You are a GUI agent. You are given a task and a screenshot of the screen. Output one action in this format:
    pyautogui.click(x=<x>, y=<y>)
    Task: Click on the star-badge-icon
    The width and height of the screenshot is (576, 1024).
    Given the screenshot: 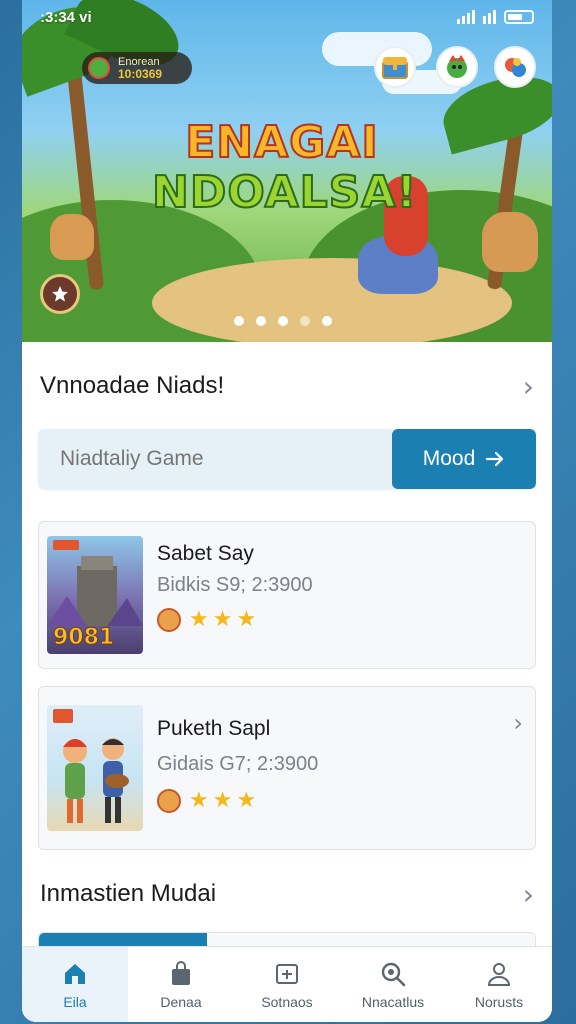 What is the action you would take?
    pyautogui.click(x=60, y=294)
    